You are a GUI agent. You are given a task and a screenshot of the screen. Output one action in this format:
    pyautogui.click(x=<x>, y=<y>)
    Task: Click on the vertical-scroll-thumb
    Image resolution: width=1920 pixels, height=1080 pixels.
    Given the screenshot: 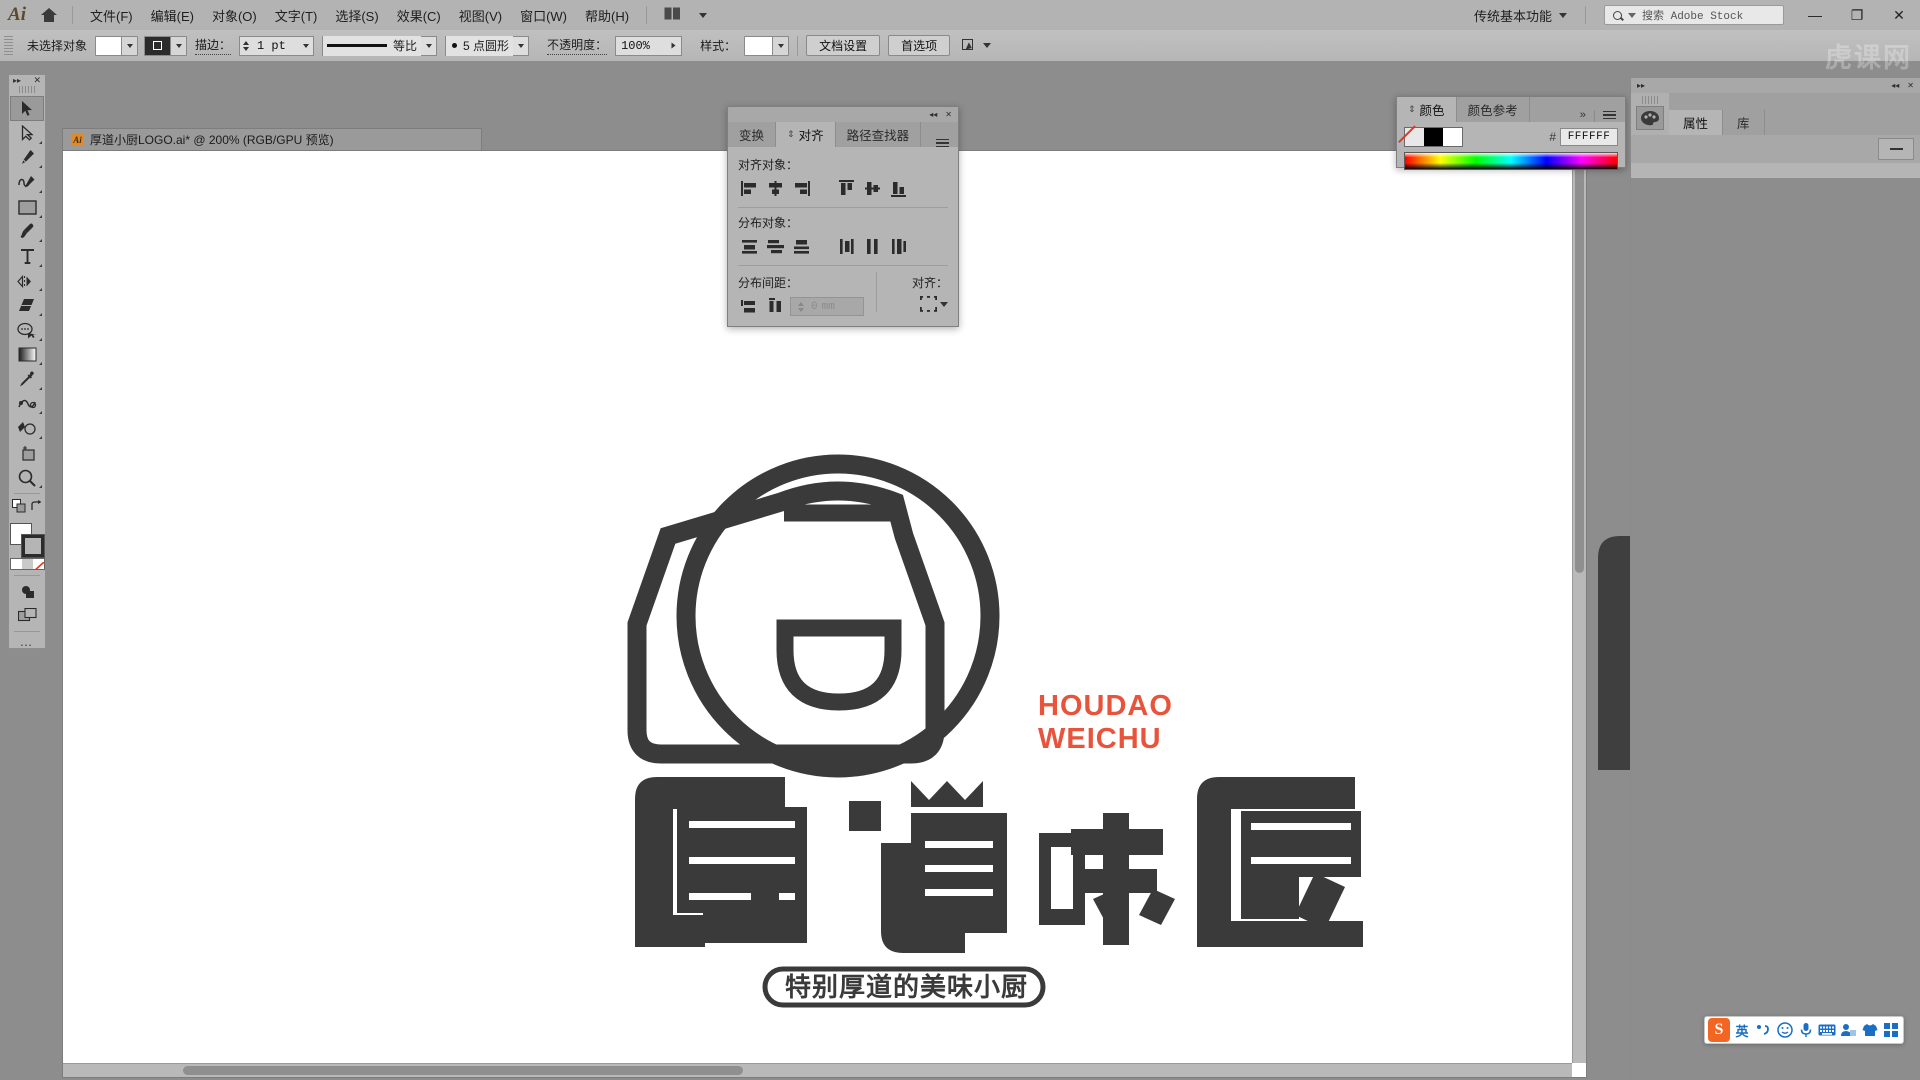 What is the action you would take?
    pyautogui.click(x=1579, y=363)
    